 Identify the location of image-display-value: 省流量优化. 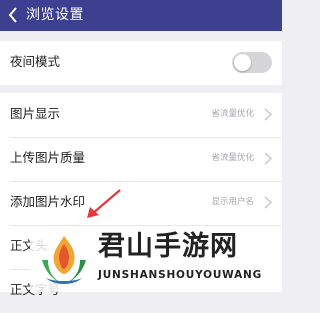
(232, 114).